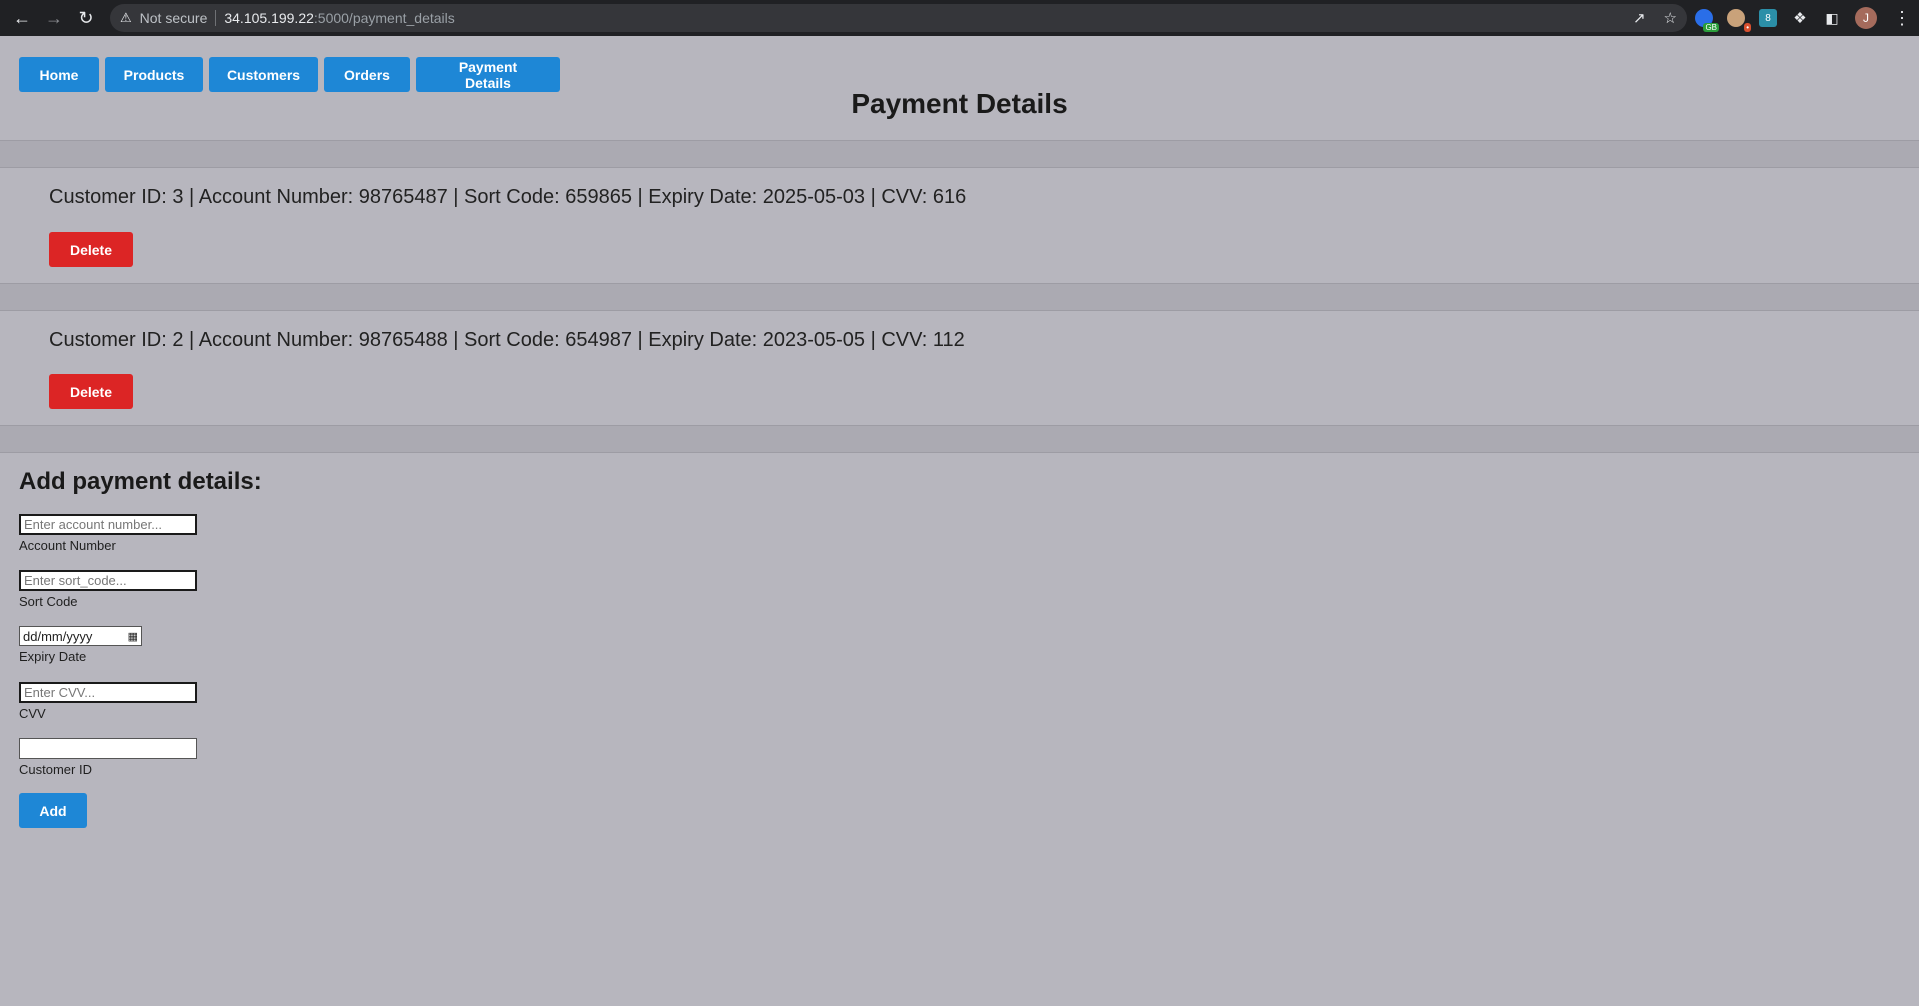  Describe the element at coordinates (488, 74) in the screenshot. I see `nav-payment-details-button: Payment Details` at that location.